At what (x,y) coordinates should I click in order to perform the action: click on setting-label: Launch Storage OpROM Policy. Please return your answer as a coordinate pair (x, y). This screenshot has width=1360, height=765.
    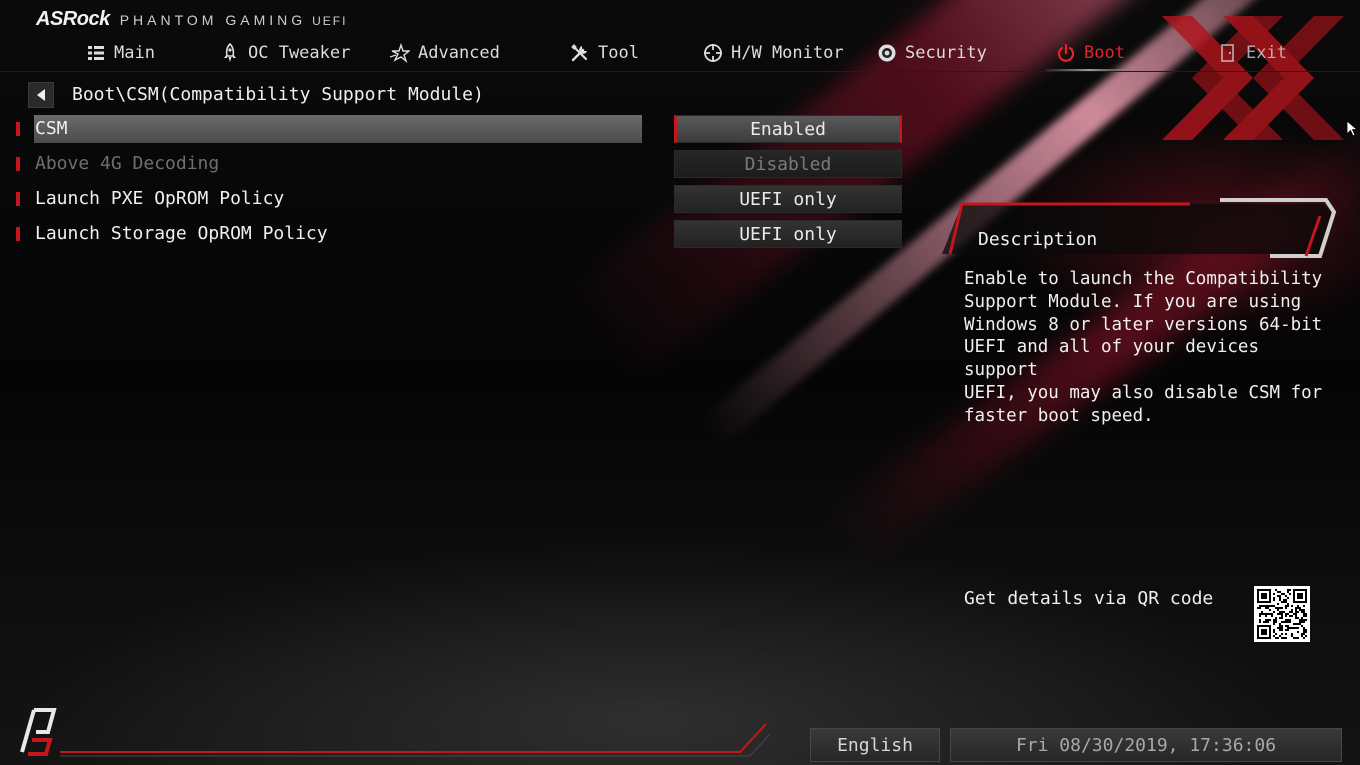
    Looking at the image, I should click on (338, 234).